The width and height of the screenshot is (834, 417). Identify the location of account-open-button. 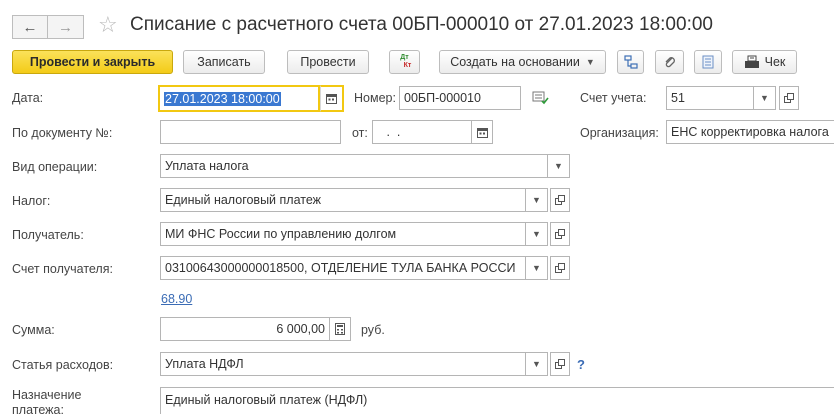
(789, 98).